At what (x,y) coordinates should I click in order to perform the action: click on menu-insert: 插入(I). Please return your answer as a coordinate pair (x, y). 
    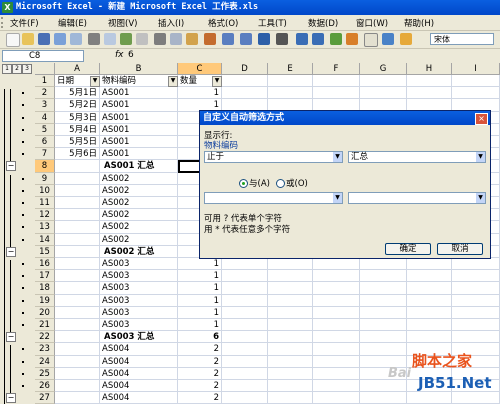
    Looking at the image, I should click on (171, 23).